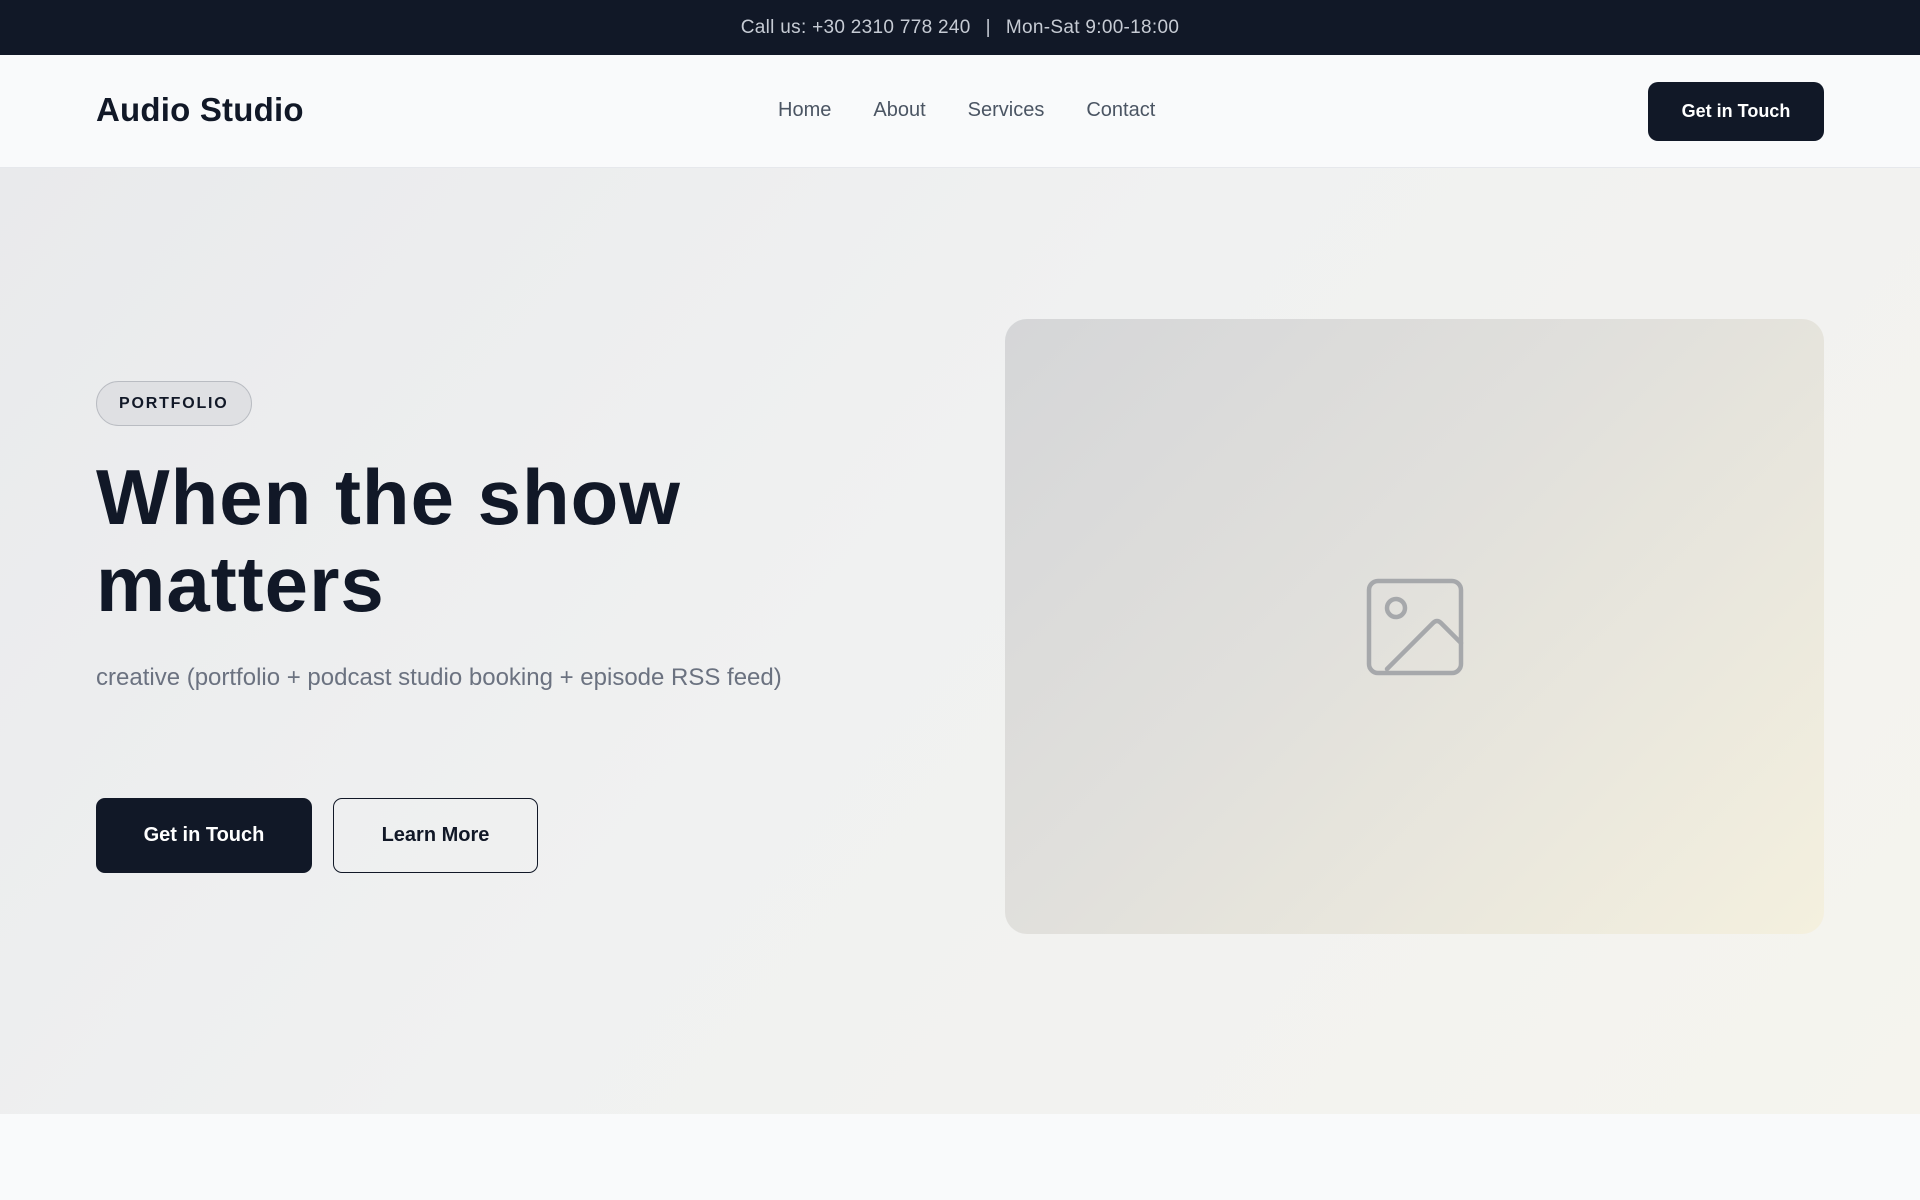 The image size is (1920, 1200). I want to click on phone-text: Call us: +30 2310 778 240, so click(855, 27).